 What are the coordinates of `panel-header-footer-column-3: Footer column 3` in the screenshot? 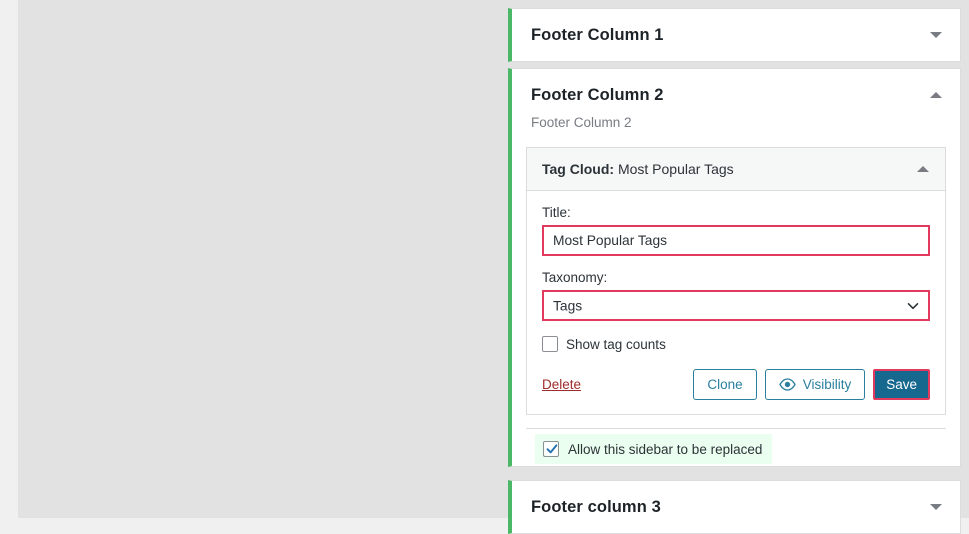 It's located at (736, 507).